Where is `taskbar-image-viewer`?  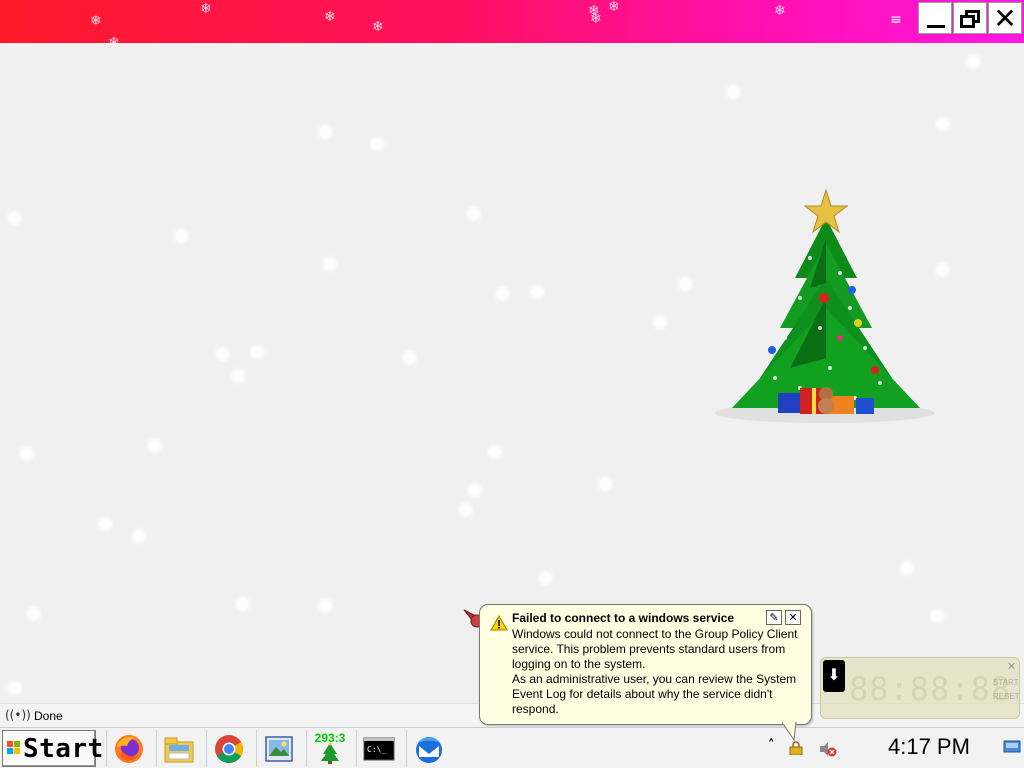 taskbar-image-viewer is located at coordinates (278, 748).